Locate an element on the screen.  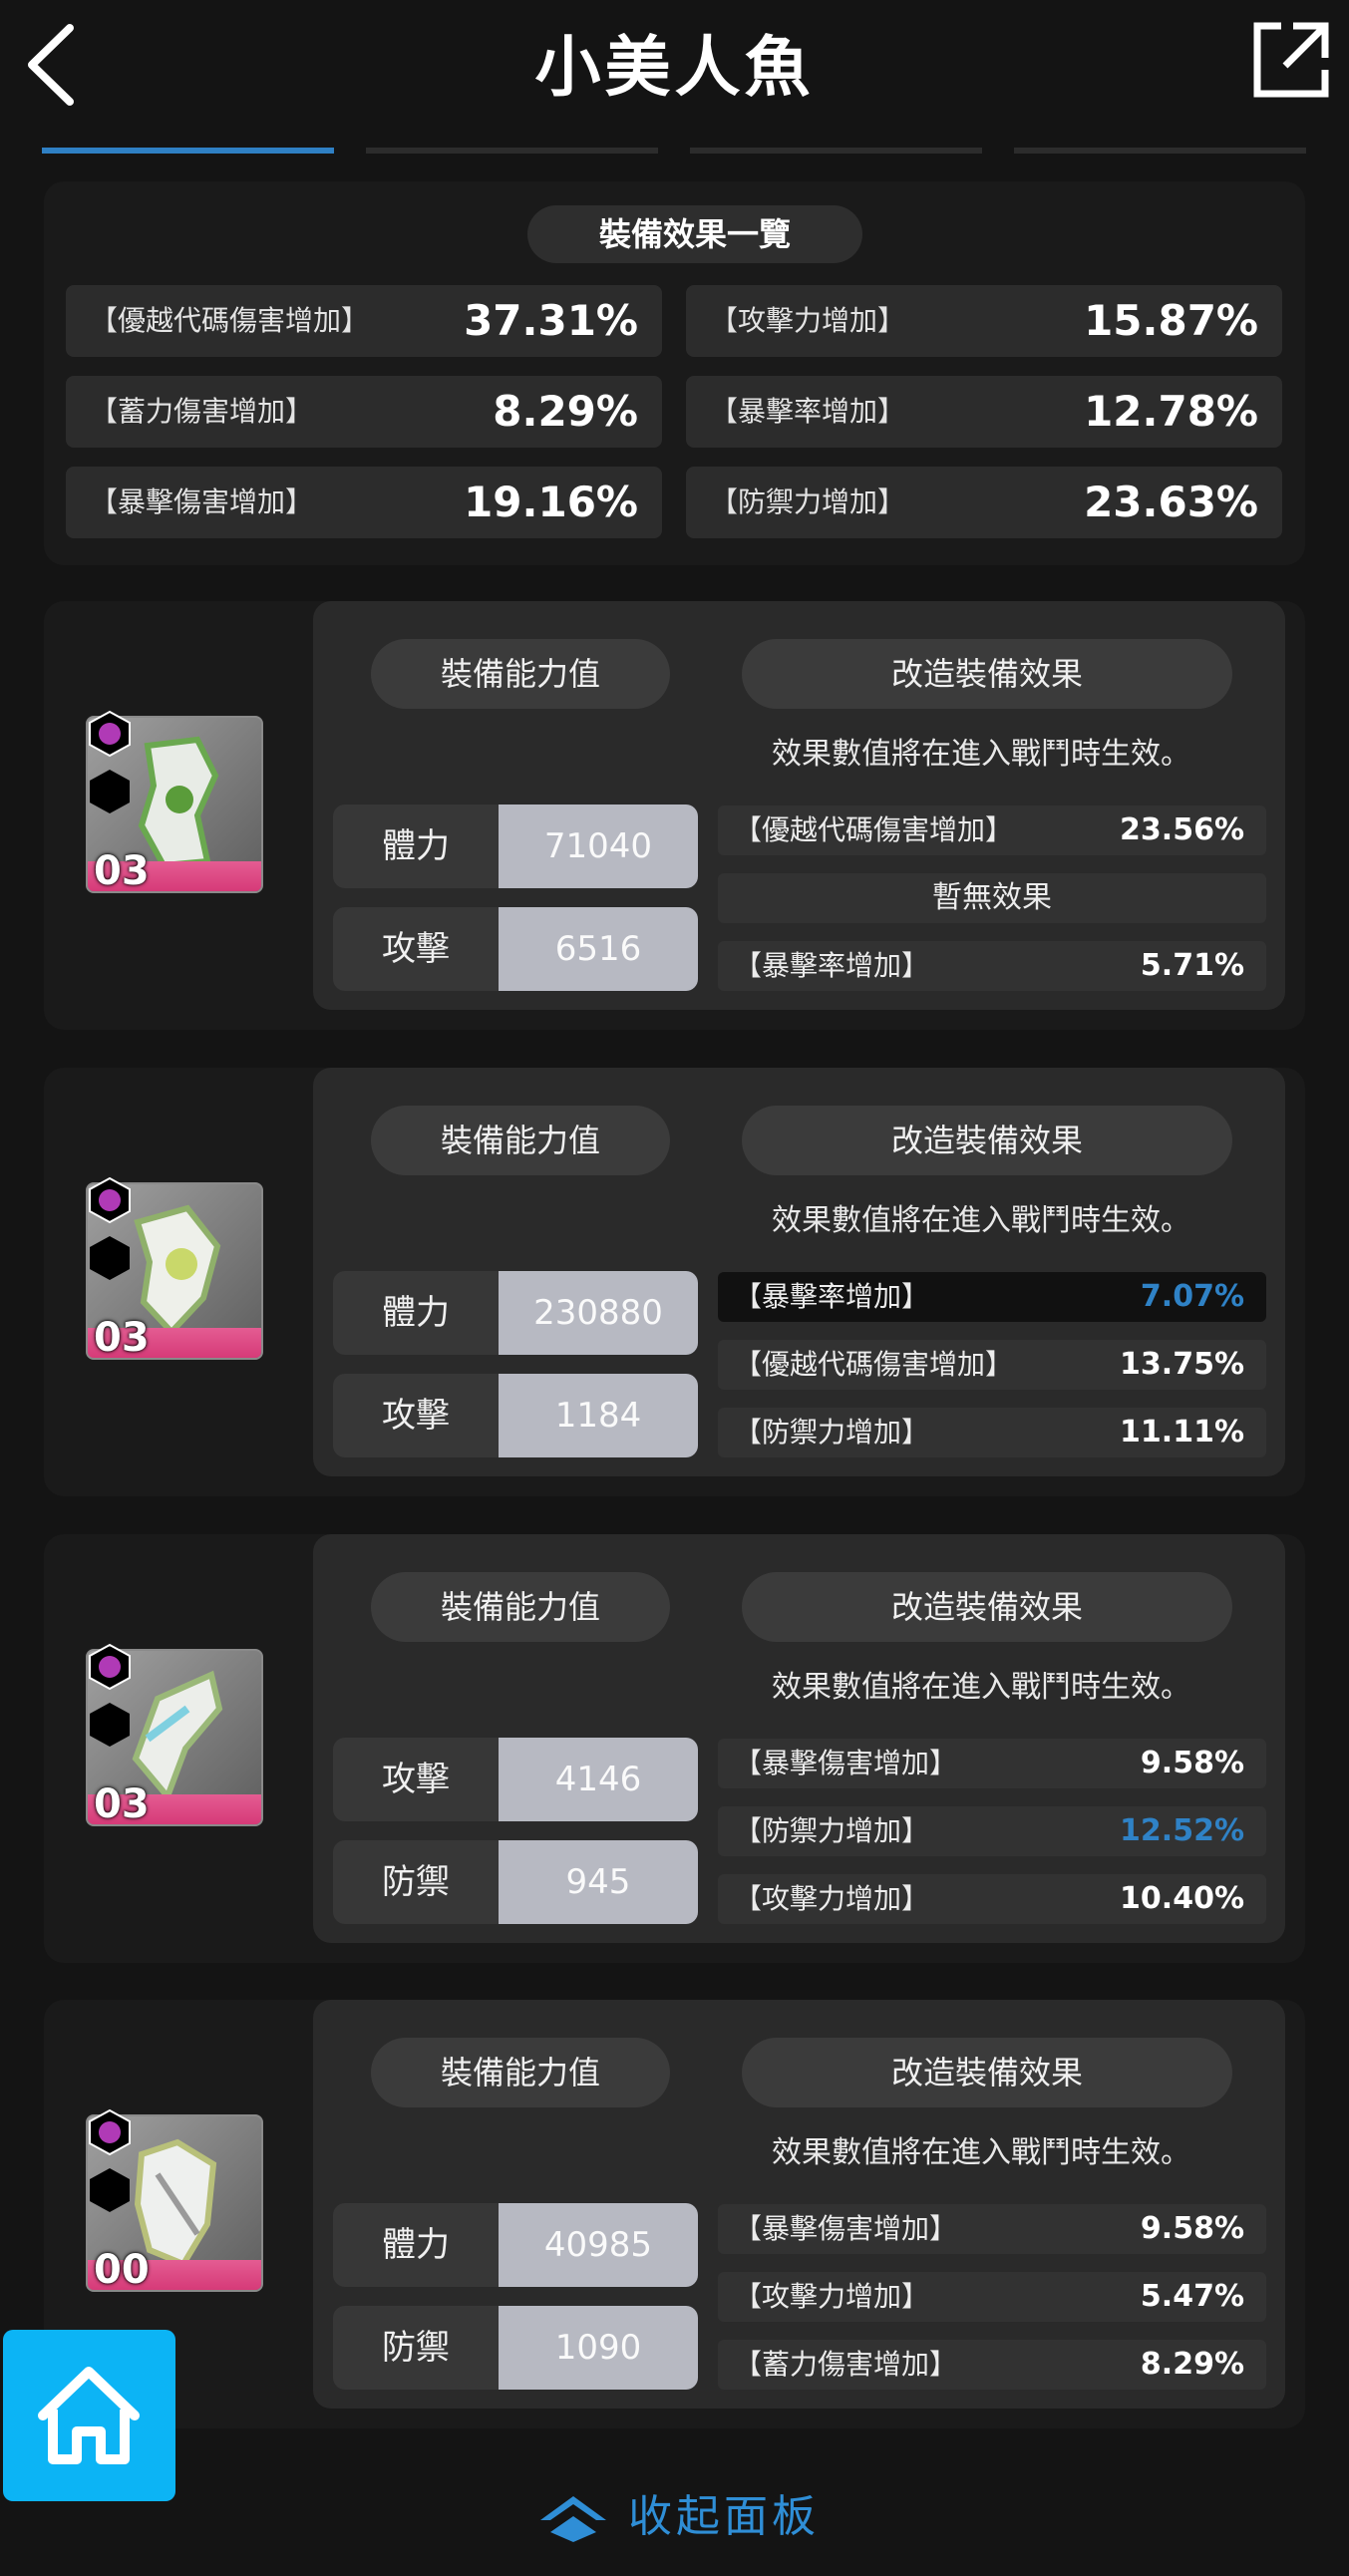
effect-row: 【優越代碼傷害增加】 23.56% is located at coordinates (992, 830).